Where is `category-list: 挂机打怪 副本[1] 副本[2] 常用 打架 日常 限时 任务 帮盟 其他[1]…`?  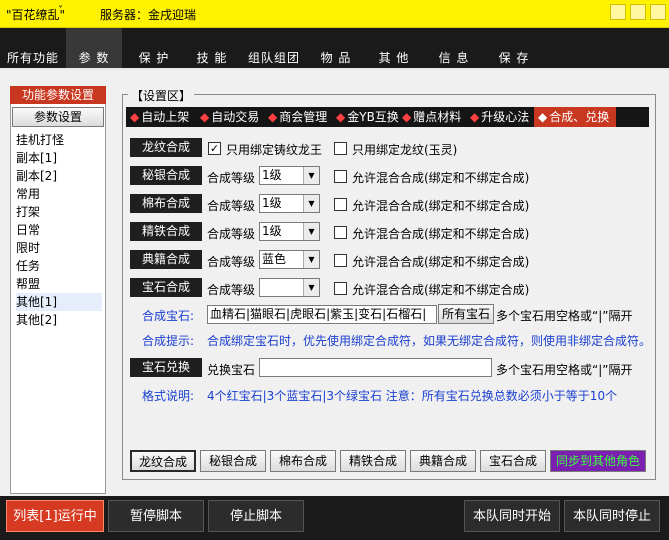
category-list: 挂机打怪 副本[1] 副本[2] 常用 打架 日常 限时 任务 帮盟 其他[1]… is located at coordinates (59, 230).